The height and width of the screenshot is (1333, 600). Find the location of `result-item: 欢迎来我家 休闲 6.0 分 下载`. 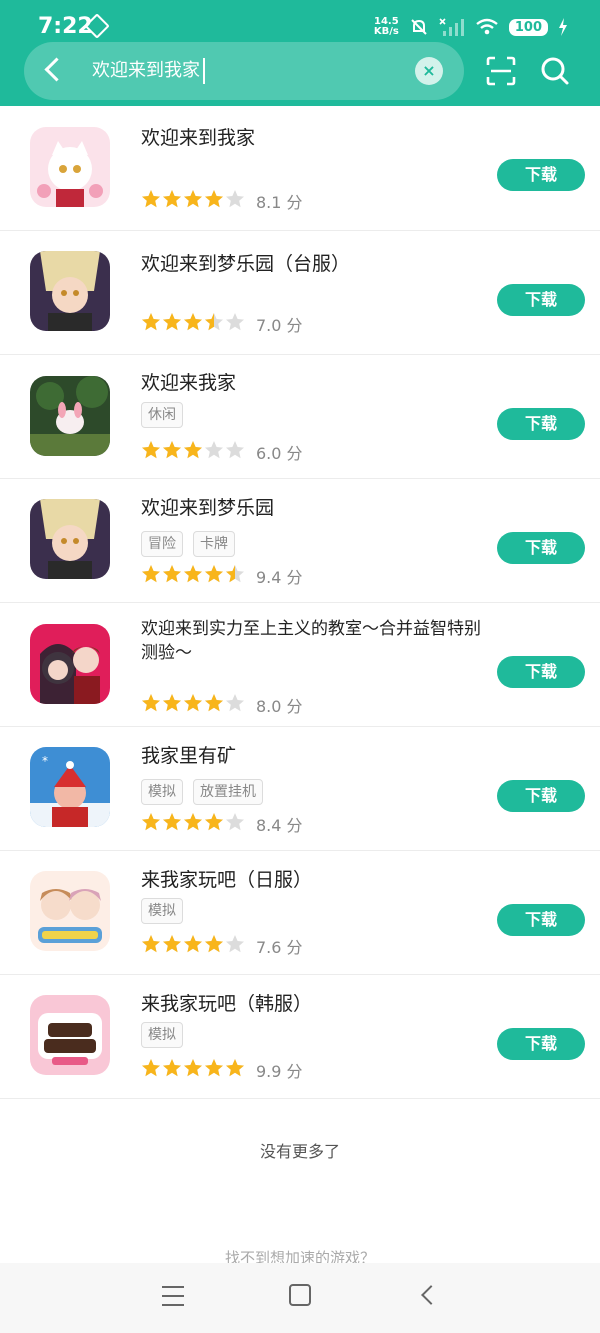

result-item: 欢迎来我家 休闲 6.0 分 下载 is located at coordinates (300, 416).